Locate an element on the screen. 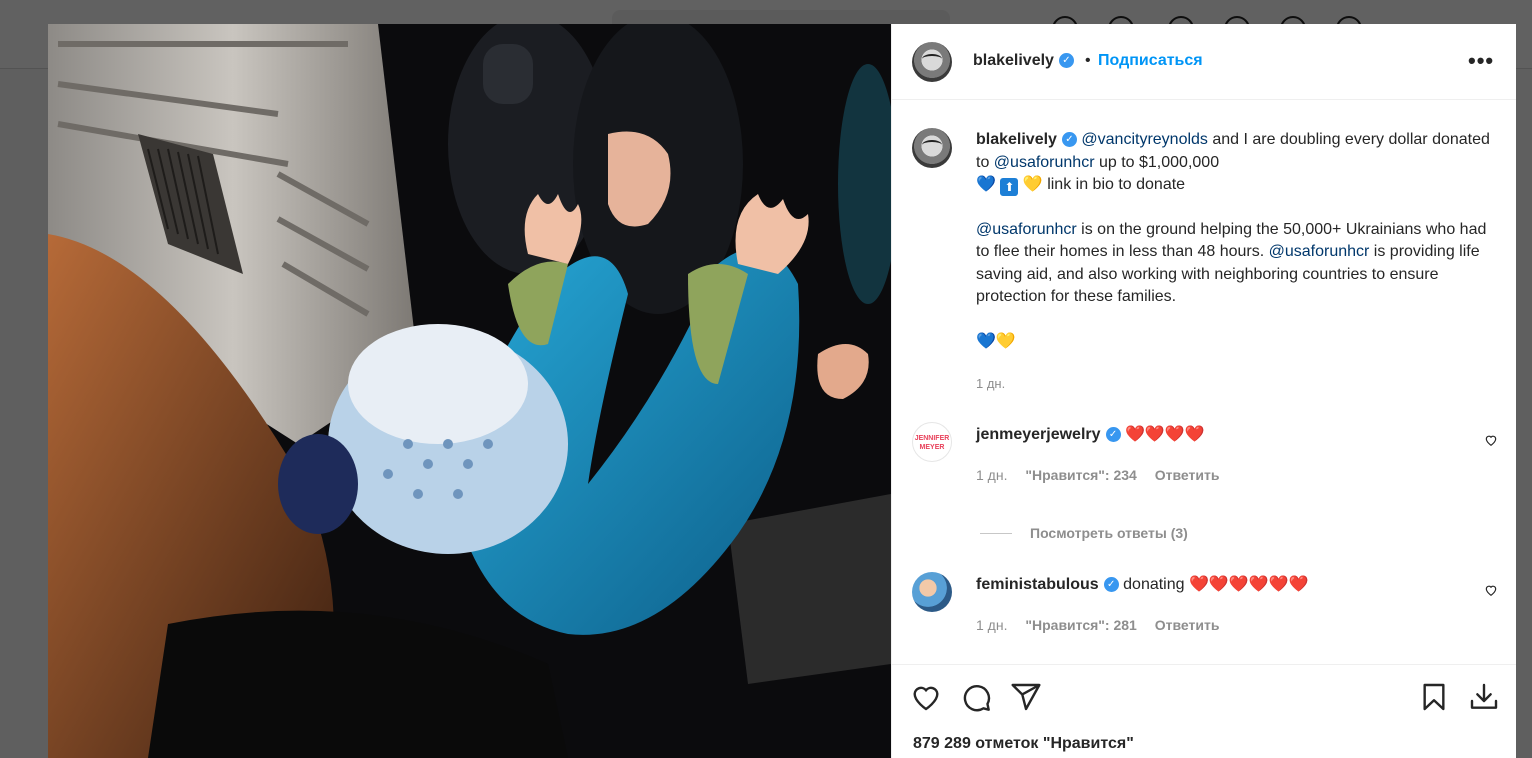 The width and height of the screenshot is (1532, 758). commenter-username: feministabulous is located at coordinates (1037, 584).